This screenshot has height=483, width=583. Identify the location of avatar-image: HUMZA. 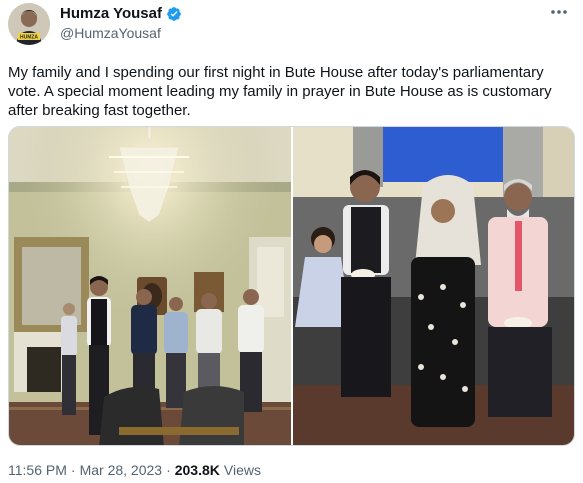
(29, 24).